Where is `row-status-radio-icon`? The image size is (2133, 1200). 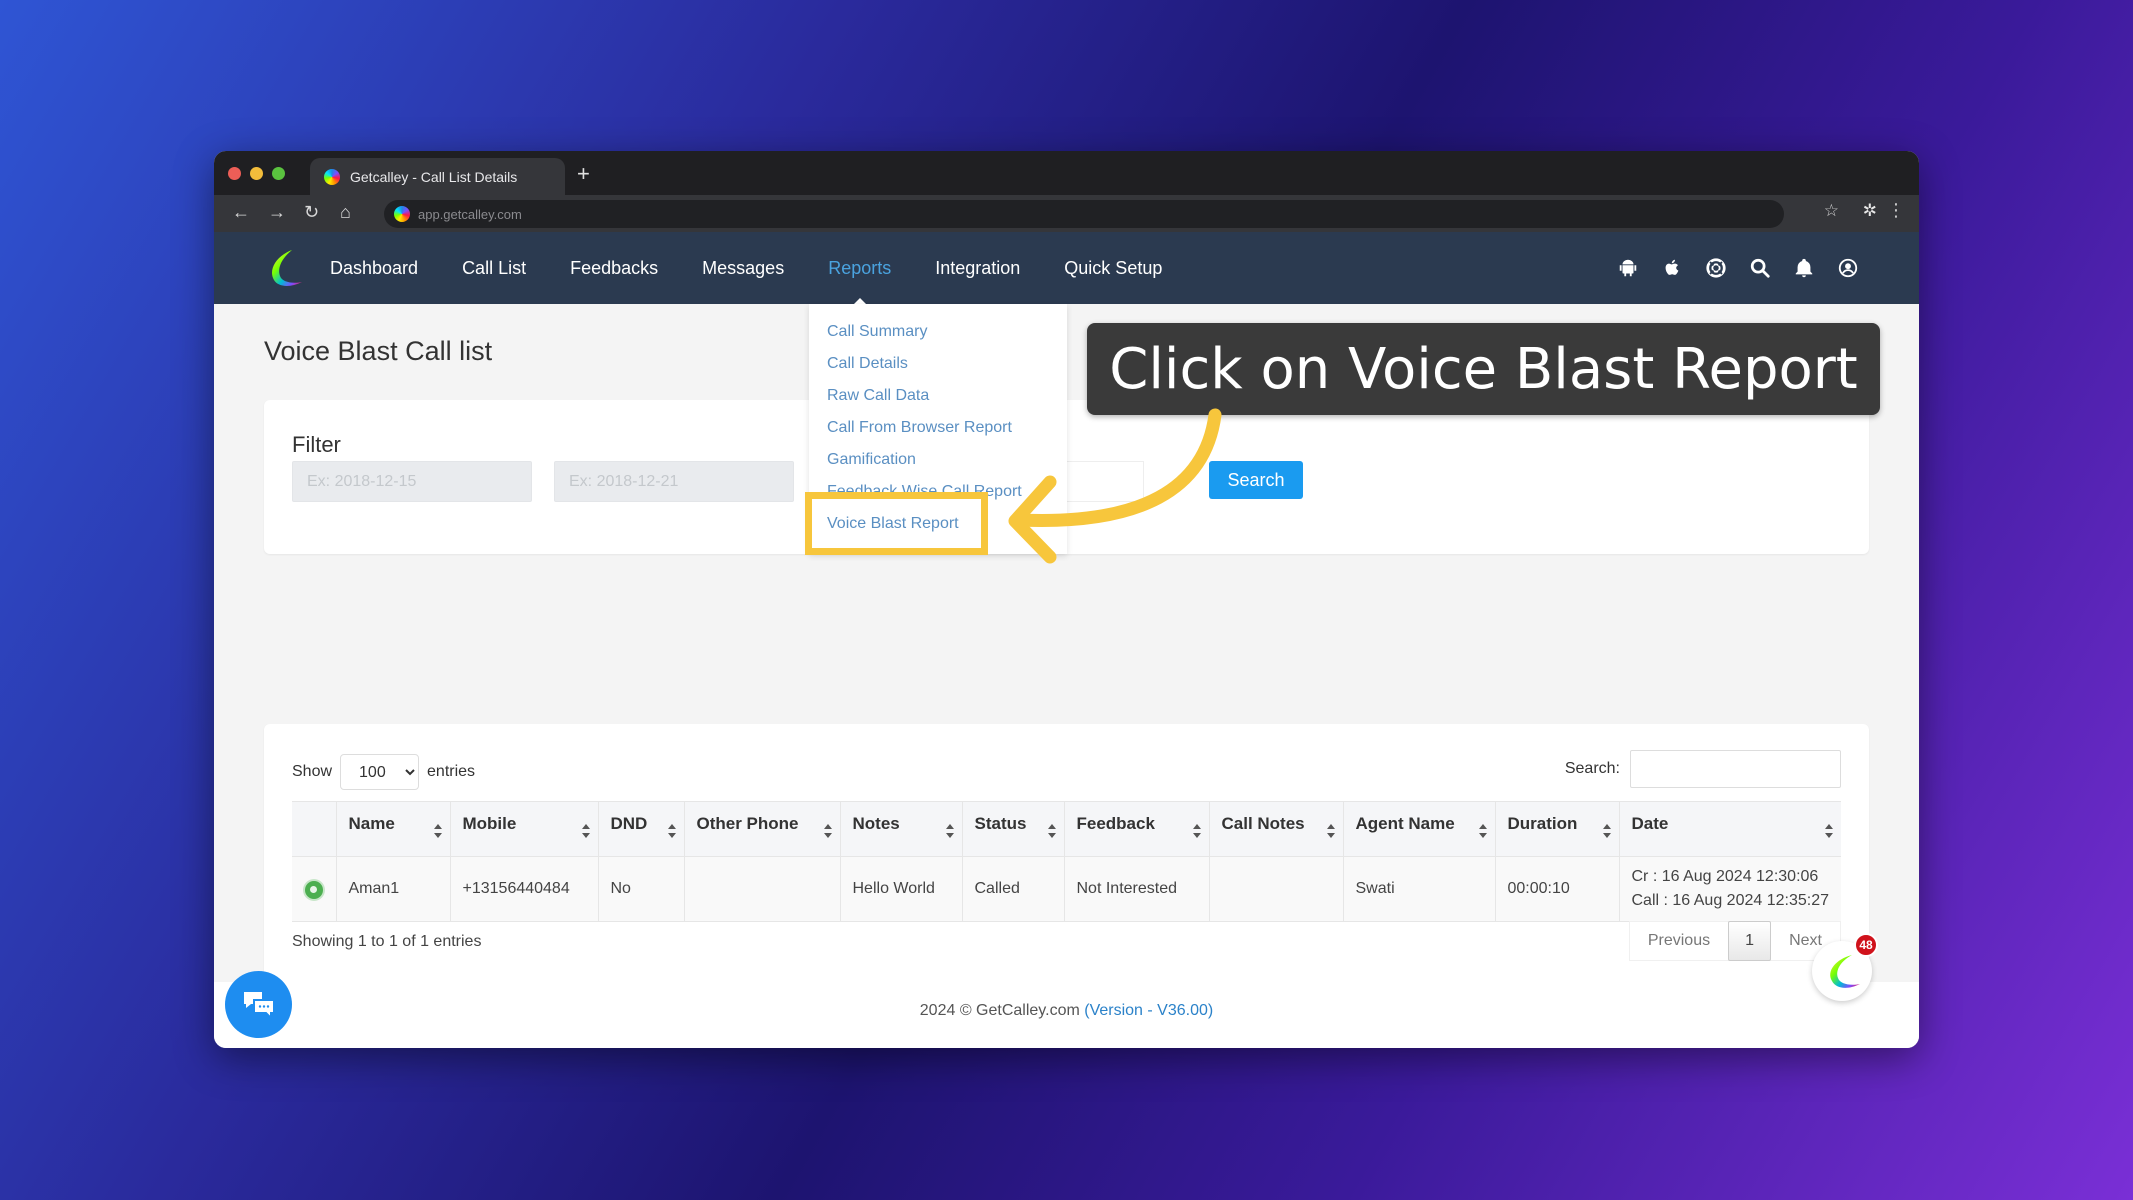 row-status-radio-icon is located at coordinates (313, 889).